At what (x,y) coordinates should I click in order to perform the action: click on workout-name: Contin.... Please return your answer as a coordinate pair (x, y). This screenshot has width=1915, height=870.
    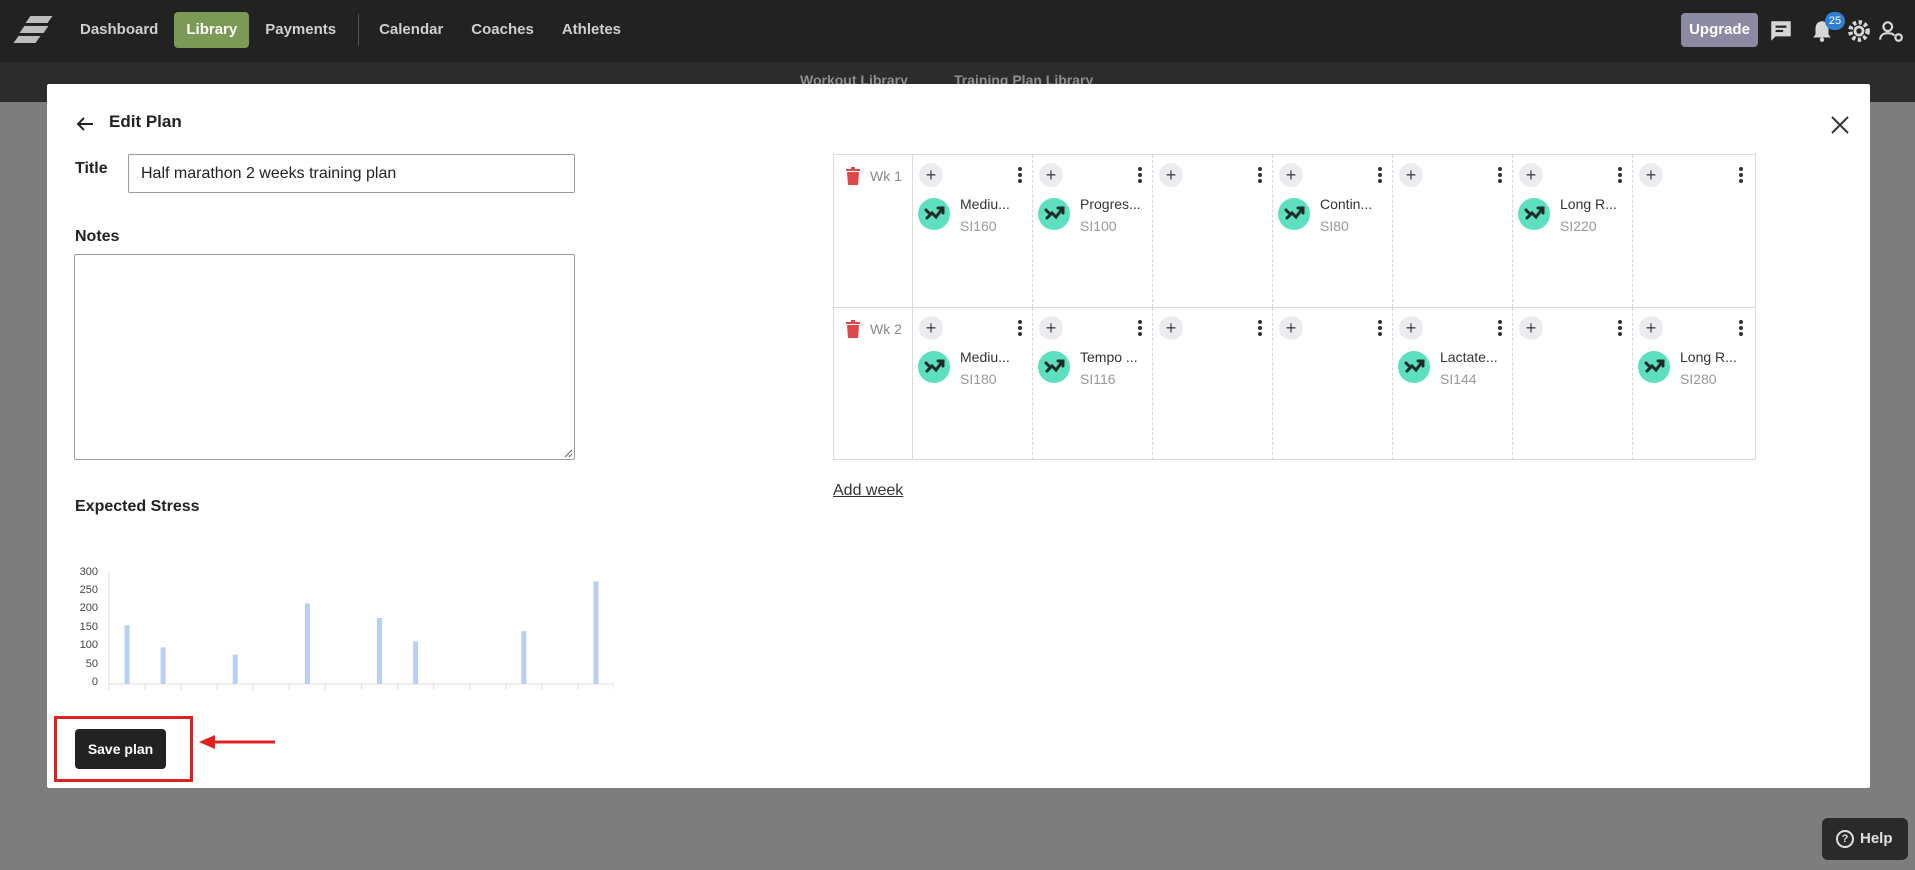
    Looking at the image, I should click on (1346, 204).